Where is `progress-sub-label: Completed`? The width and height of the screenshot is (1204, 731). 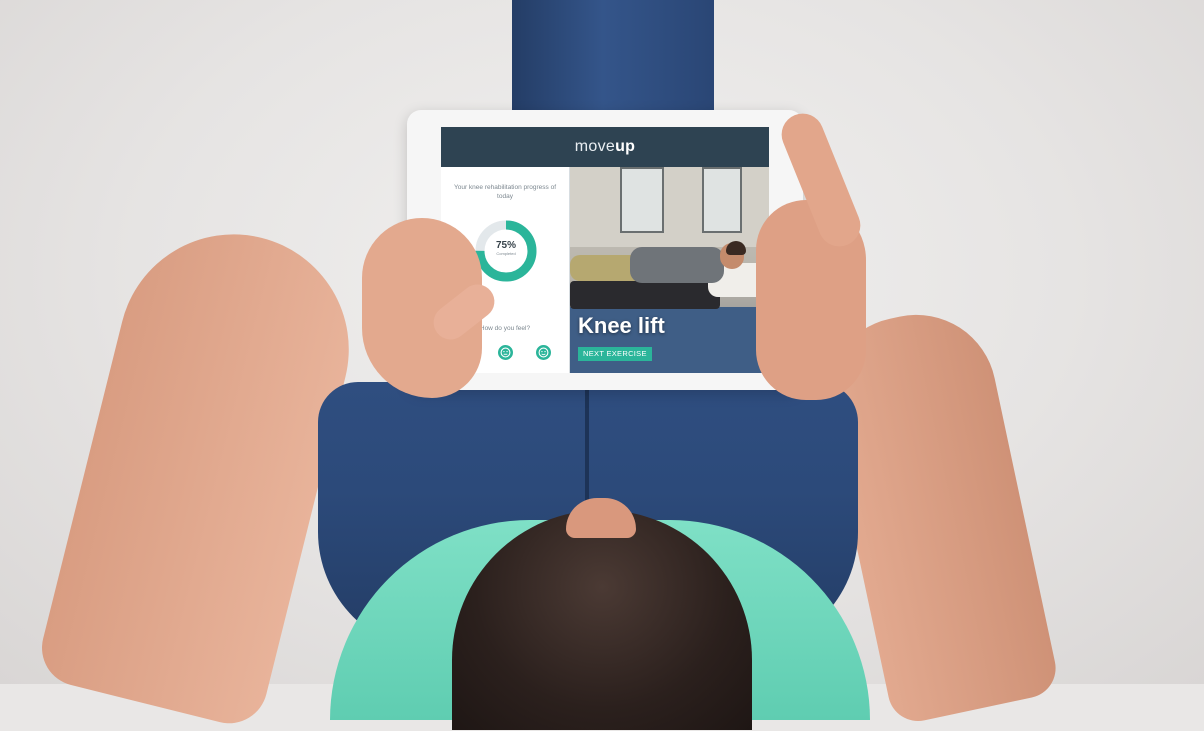
progress-sub-label: Completed is located at coordinates (506, 253).